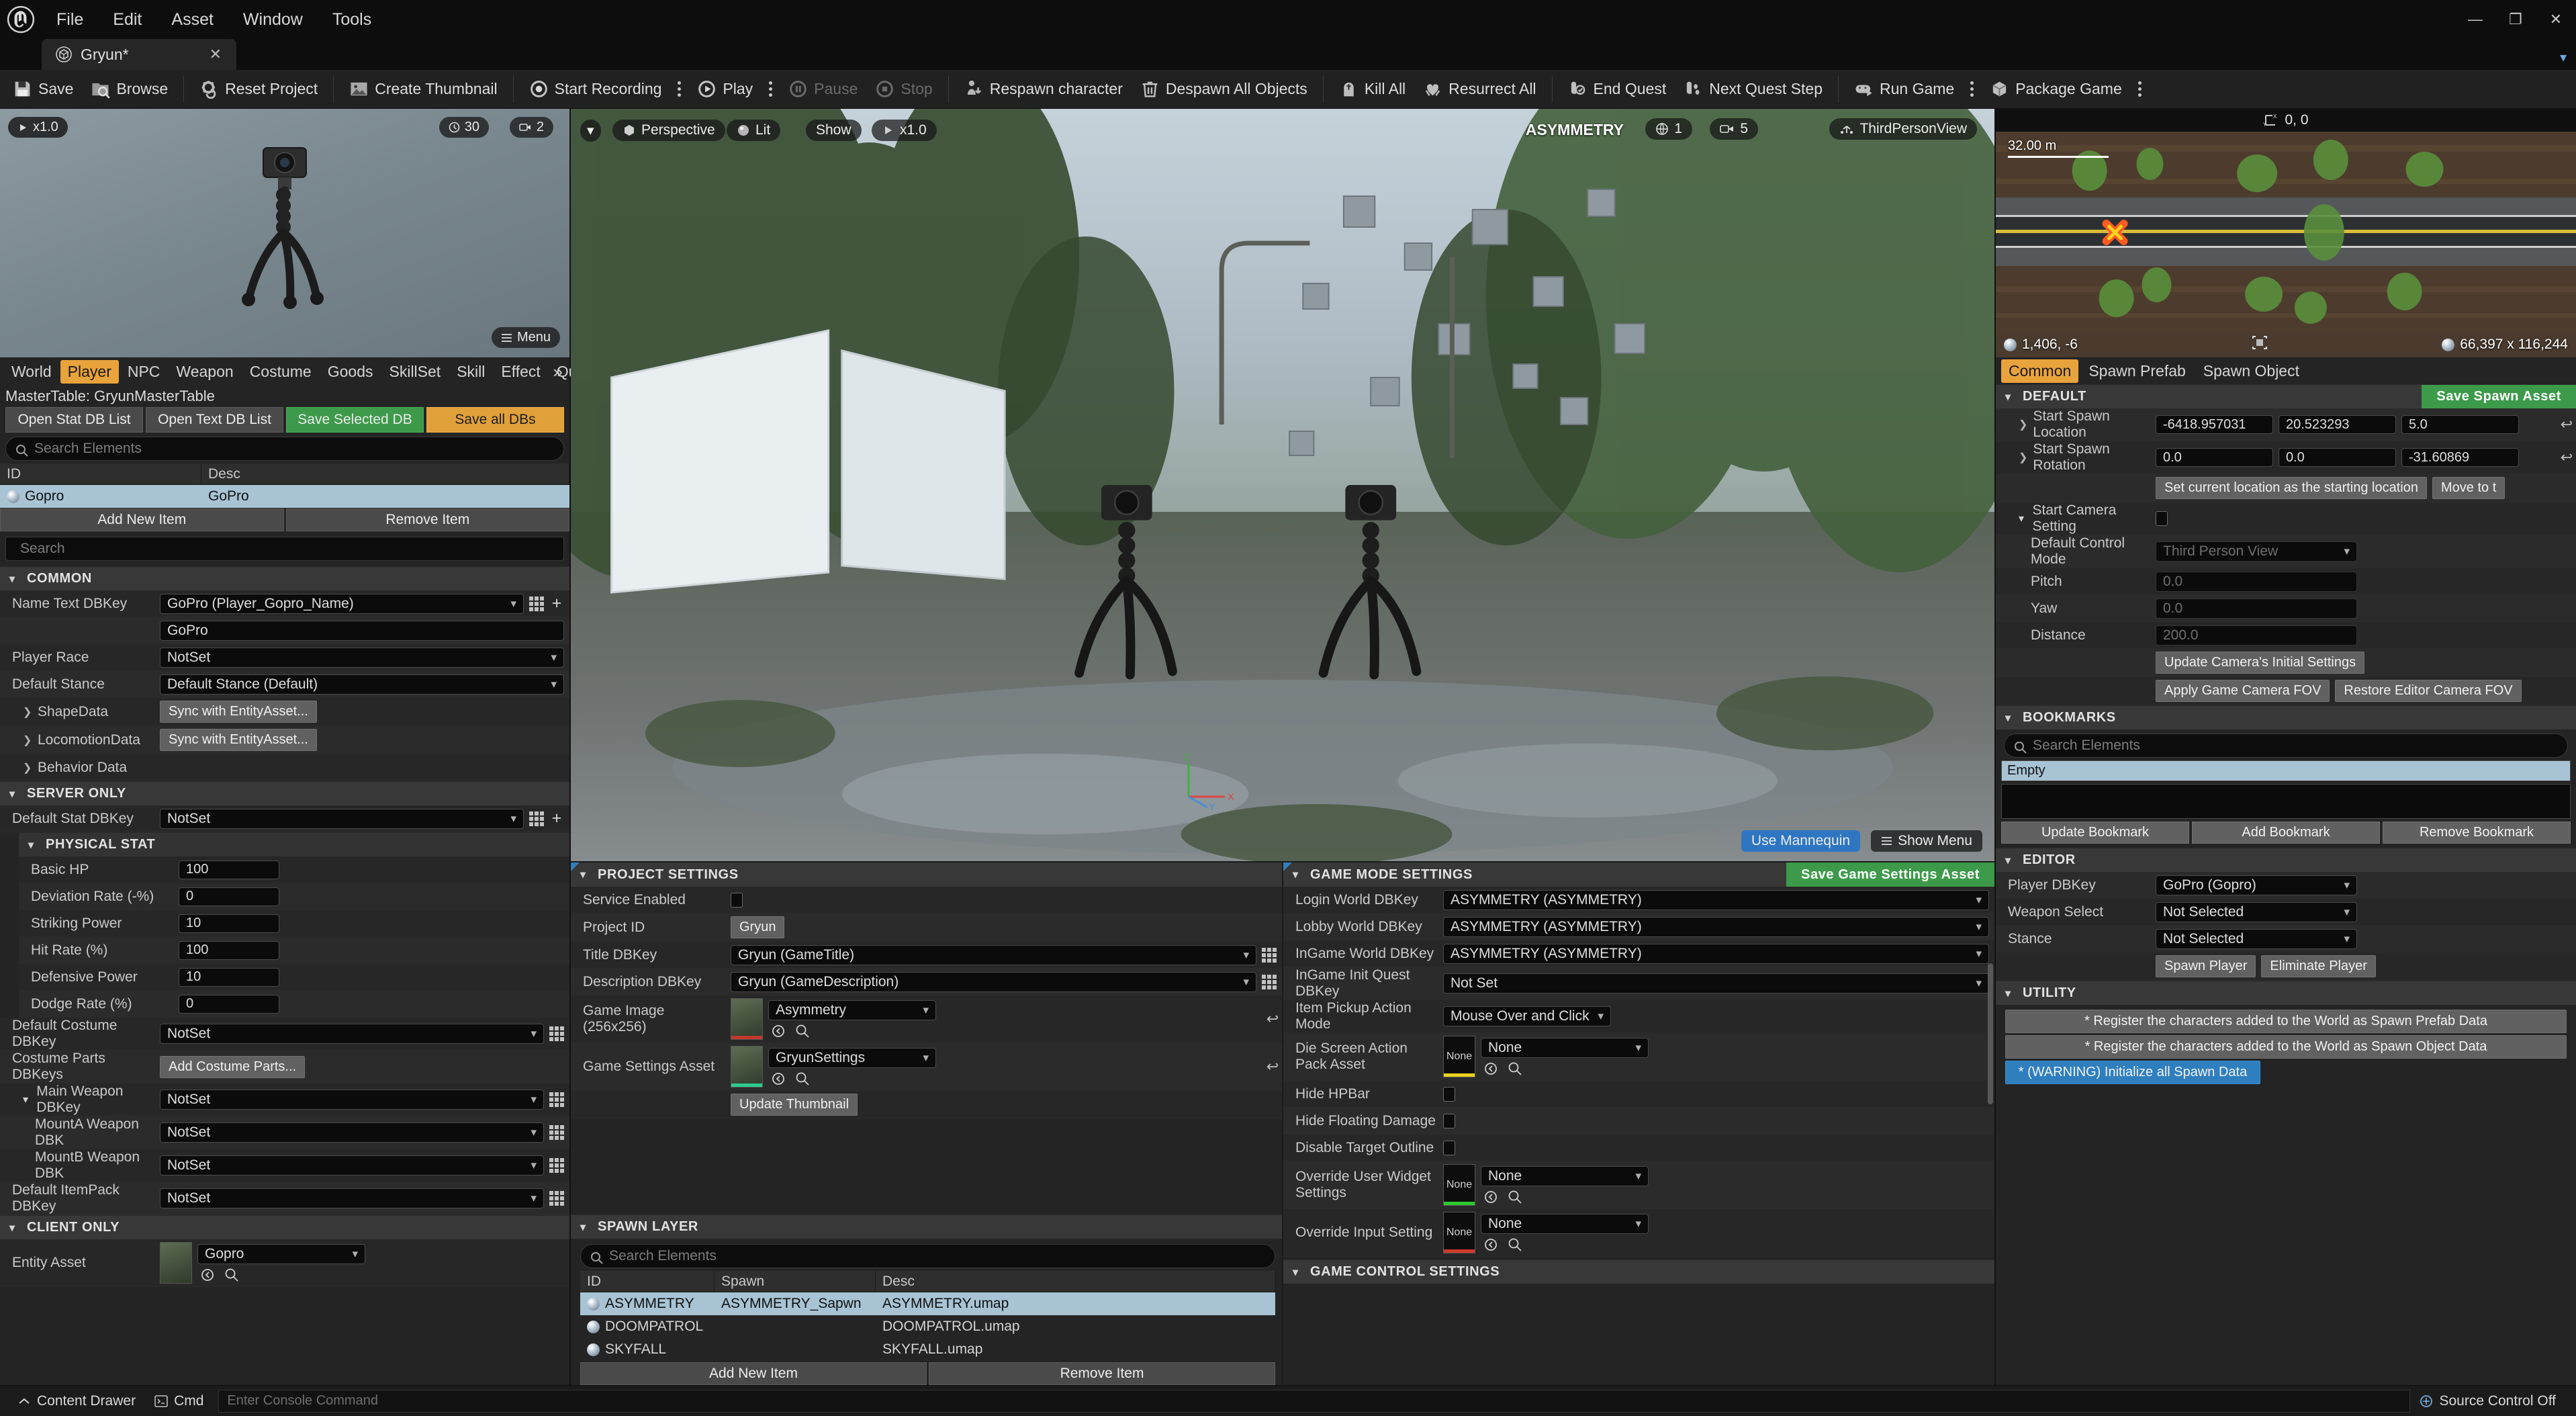 This screenshot has width=2576, height=1416. I want to click on dropdown: Gryun (GameDescription) ▾, so click(993, 982).